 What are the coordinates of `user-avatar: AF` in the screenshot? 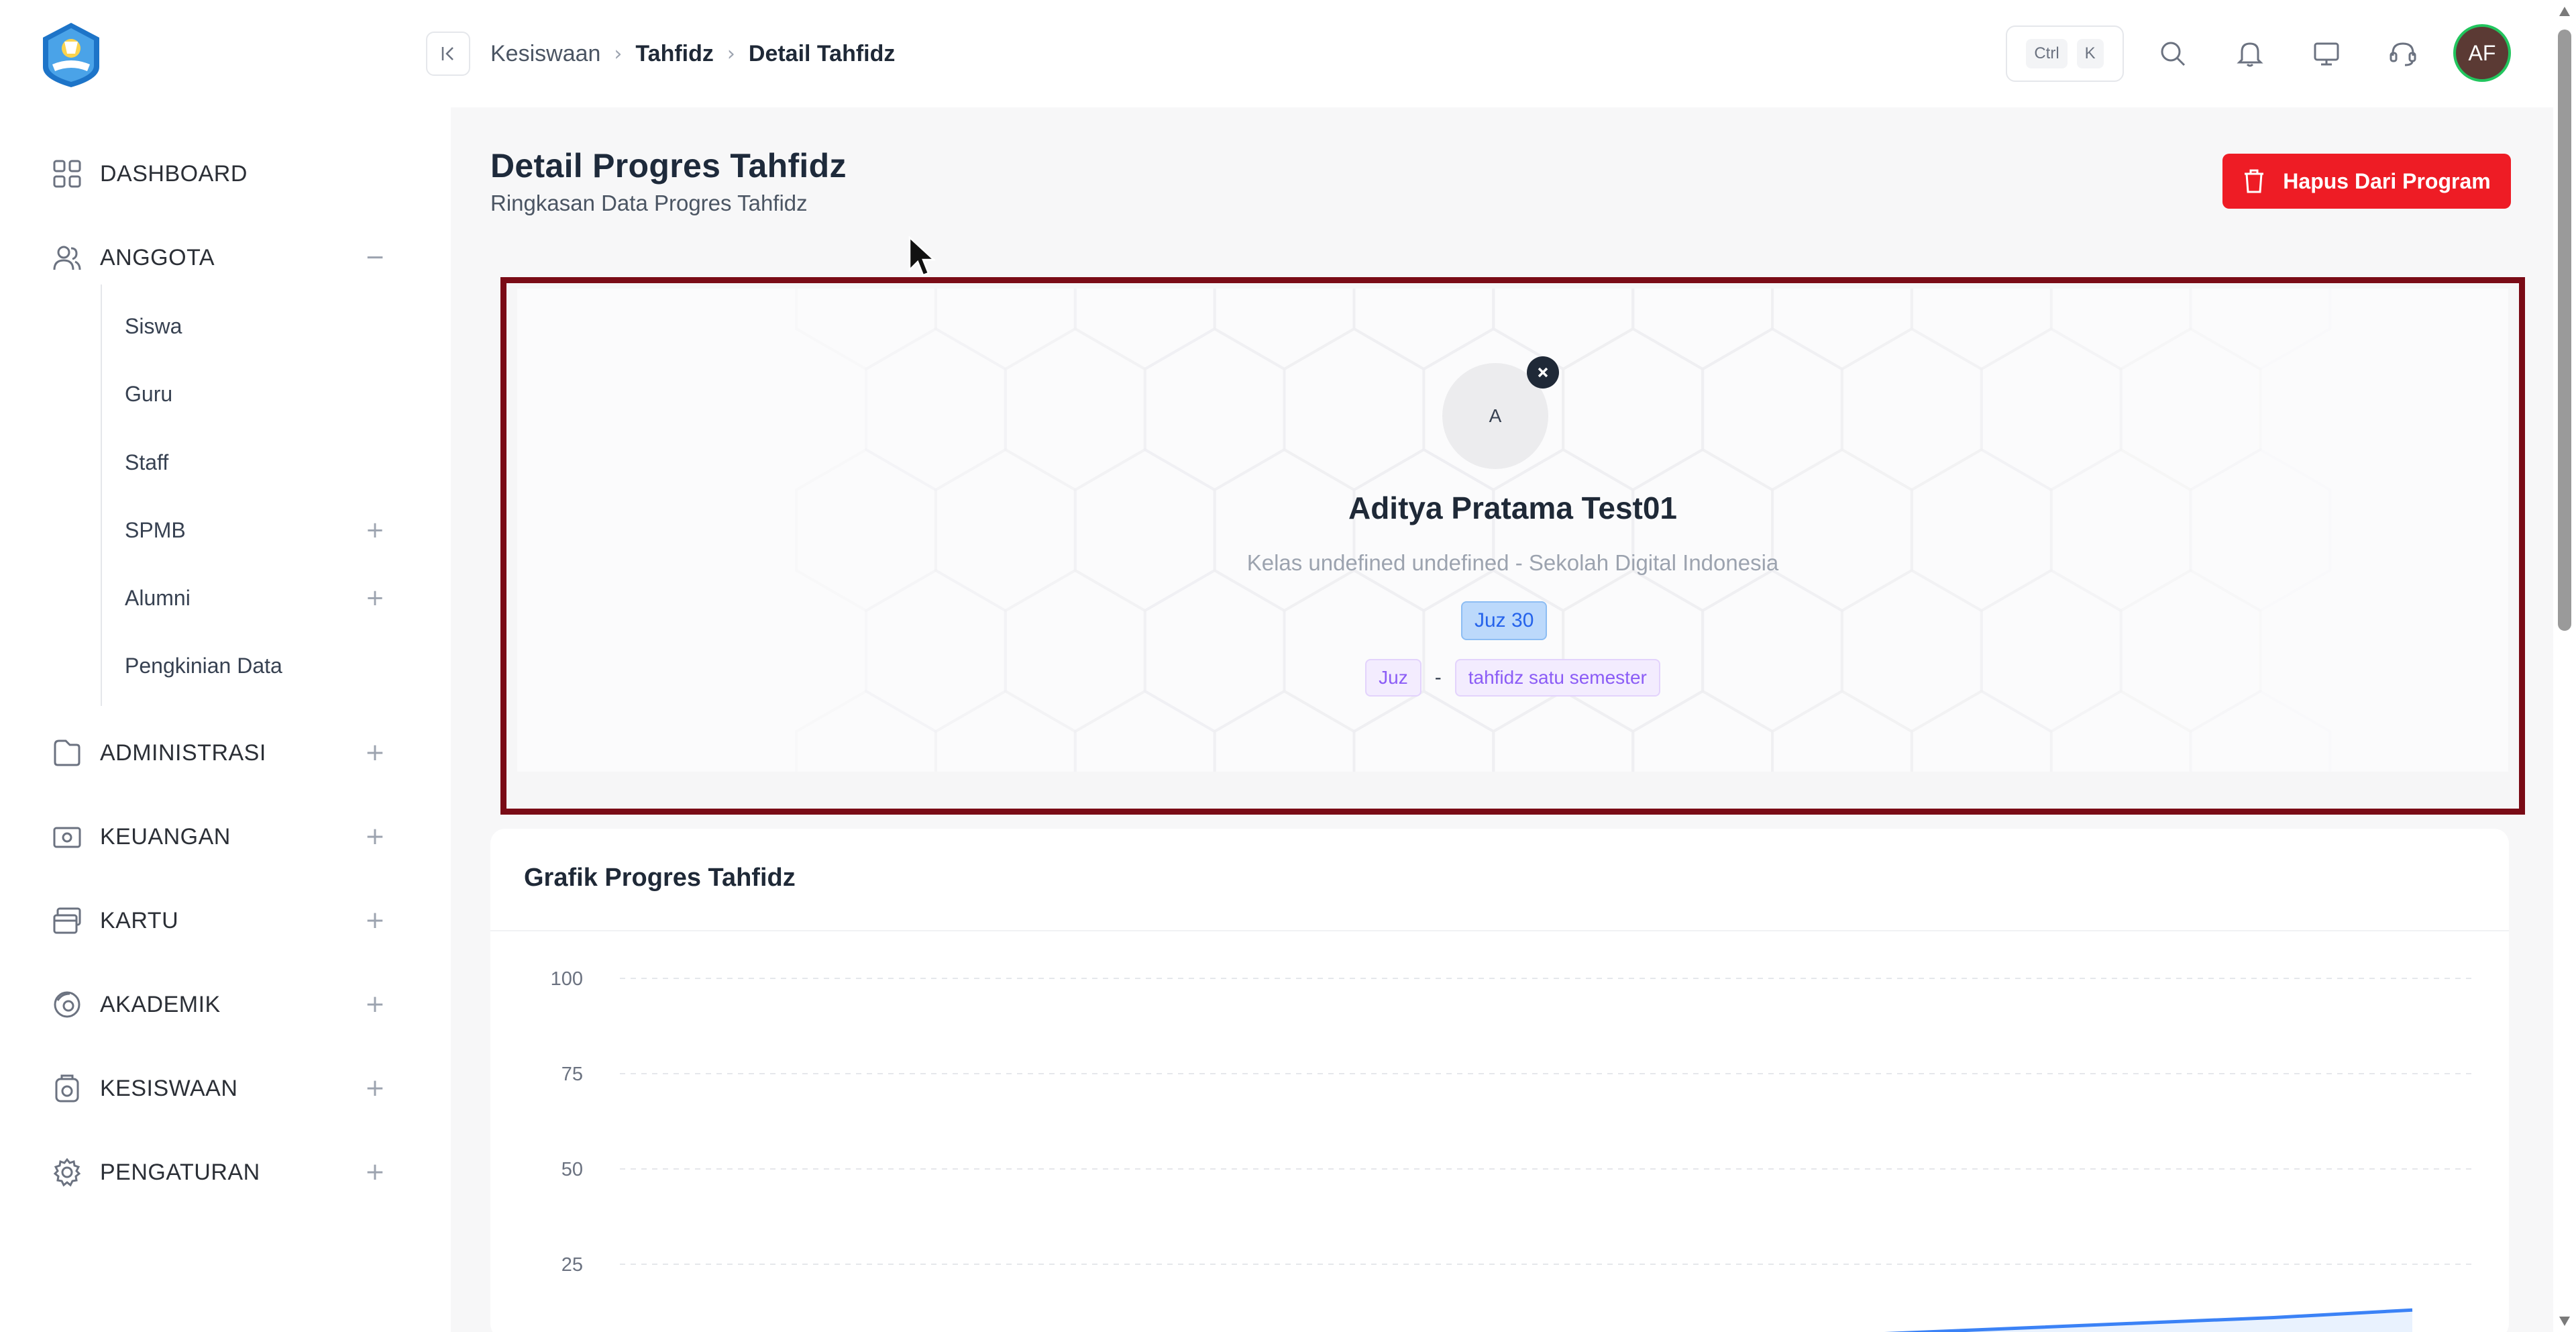 It's located at (2482, 53).